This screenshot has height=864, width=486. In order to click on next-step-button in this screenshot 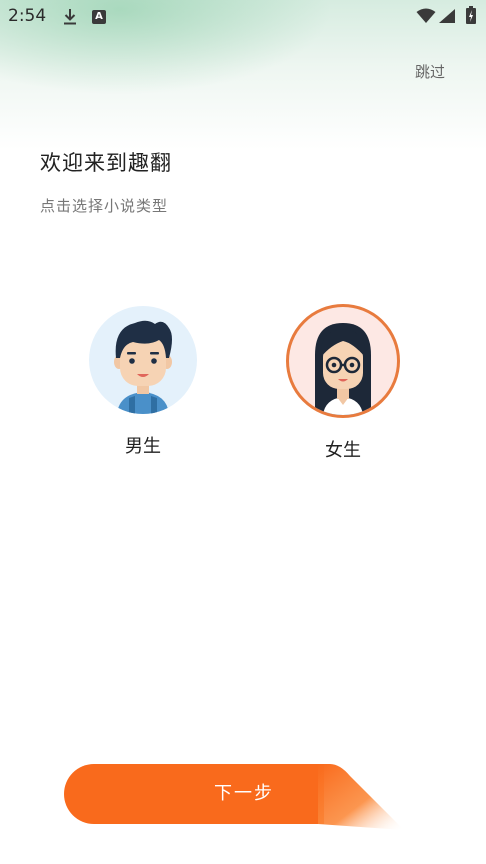, I will do `click(194, 794)`.